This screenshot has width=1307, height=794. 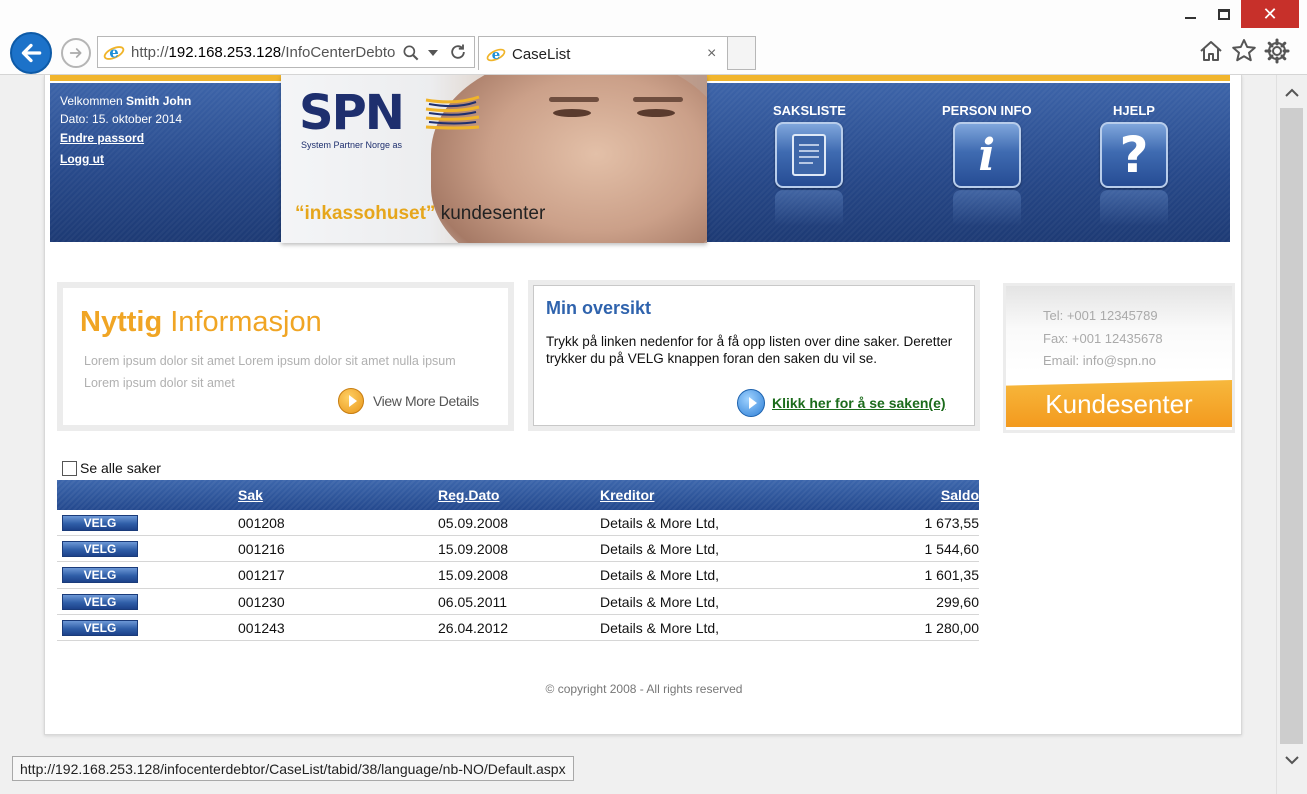 What do you see at coordinates (809, 110) in the screenshot?
I see `nav-saksliste-label: SAKSLISTE` at bounding box center [809, 110].